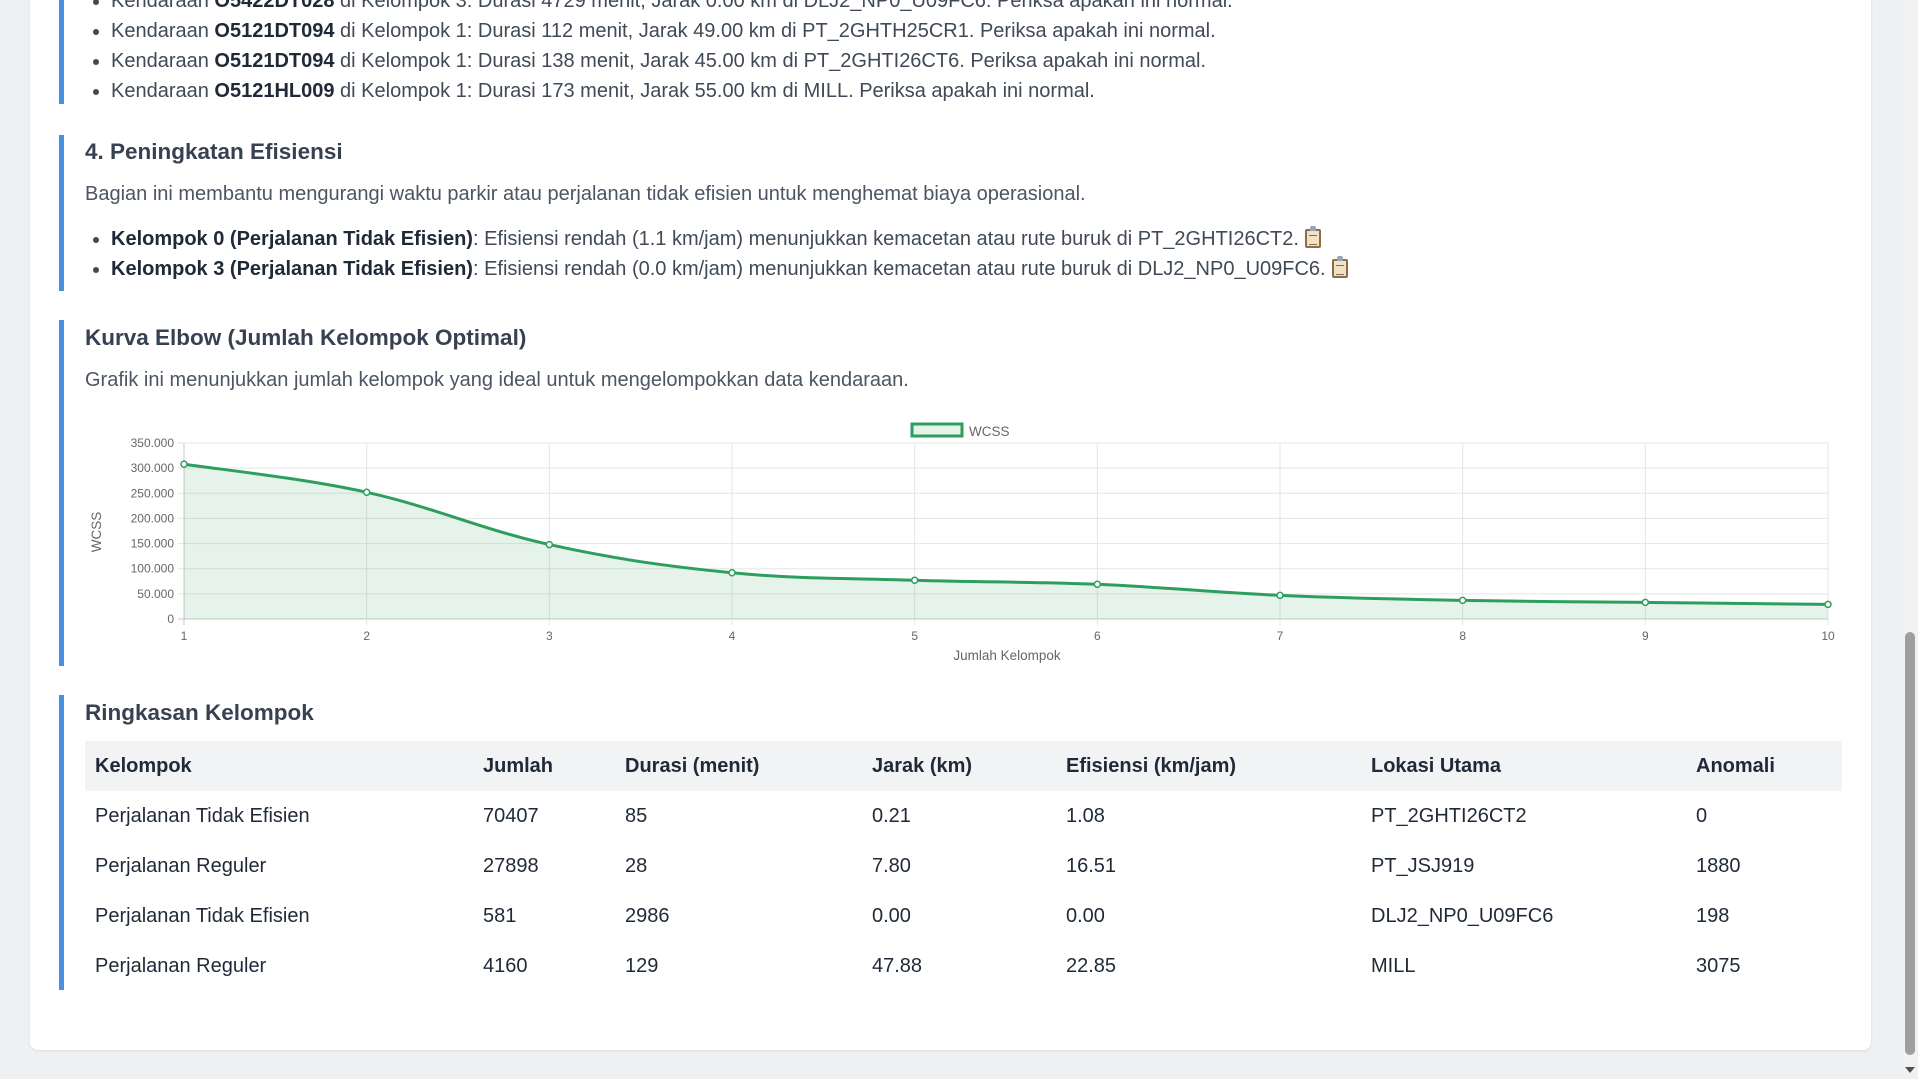 The width and height of the screenshot is (1918, 1079). What do you see at coordinates (1423, 865) in the screenshot?
I see `table-cell: PT_JSJ919` at bounding box center [1423, 865].